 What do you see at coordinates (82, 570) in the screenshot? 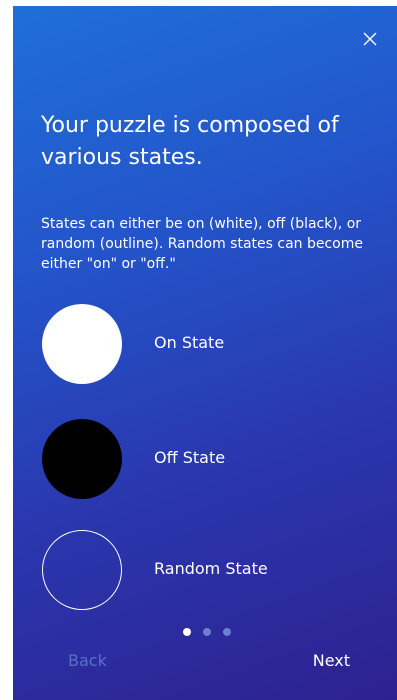
I see `random-state-circle-icon` at bounding box center [82, 570].